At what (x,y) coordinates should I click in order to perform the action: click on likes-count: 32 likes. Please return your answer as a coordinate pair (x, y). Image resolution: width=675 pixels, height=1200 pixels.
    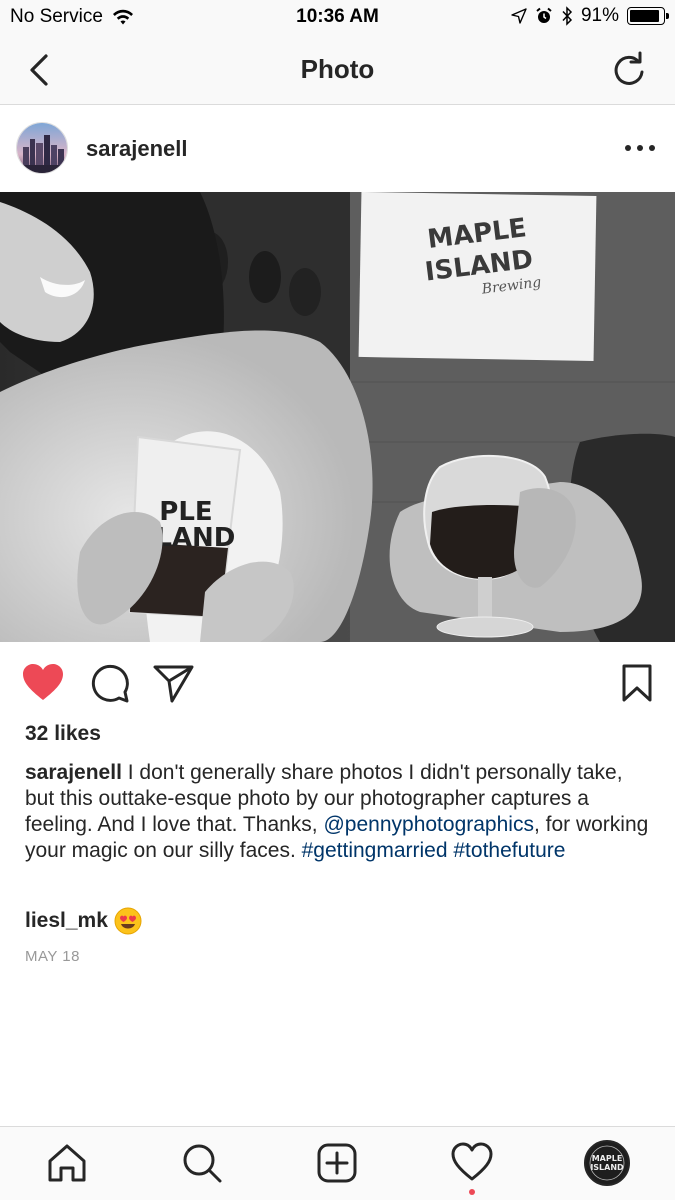
    Looking at the image, I should click on (63, 734).